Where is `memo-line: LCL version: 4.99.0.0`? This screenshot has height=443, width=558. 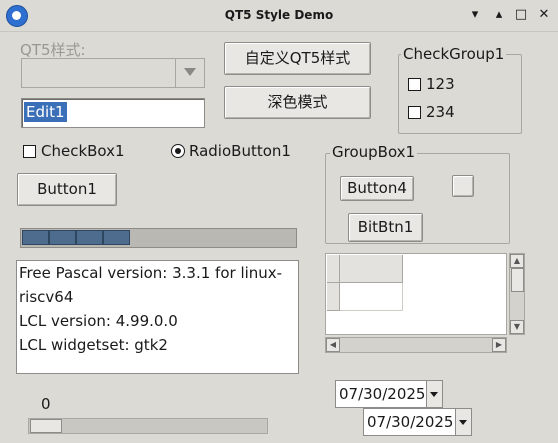 memo-line: LCL version: 4.99.0.0 is located at coordinates (98, 321).